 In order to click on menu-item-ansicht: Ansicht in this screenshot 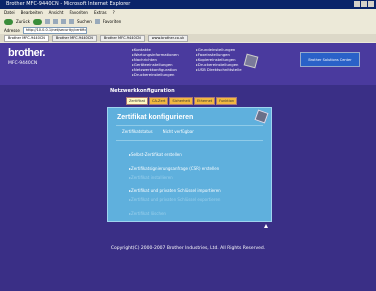, I will do `click(56, 13)`.